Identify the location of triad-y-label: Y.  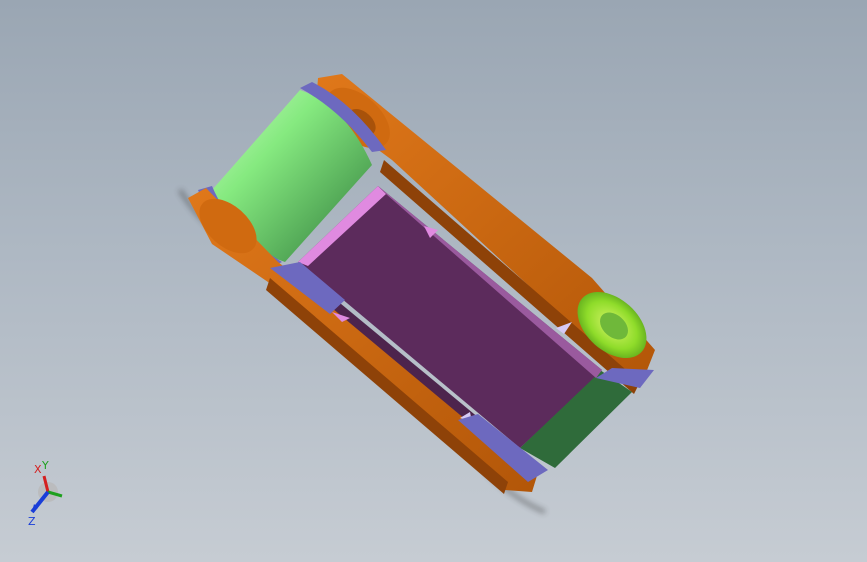
(45, 465).